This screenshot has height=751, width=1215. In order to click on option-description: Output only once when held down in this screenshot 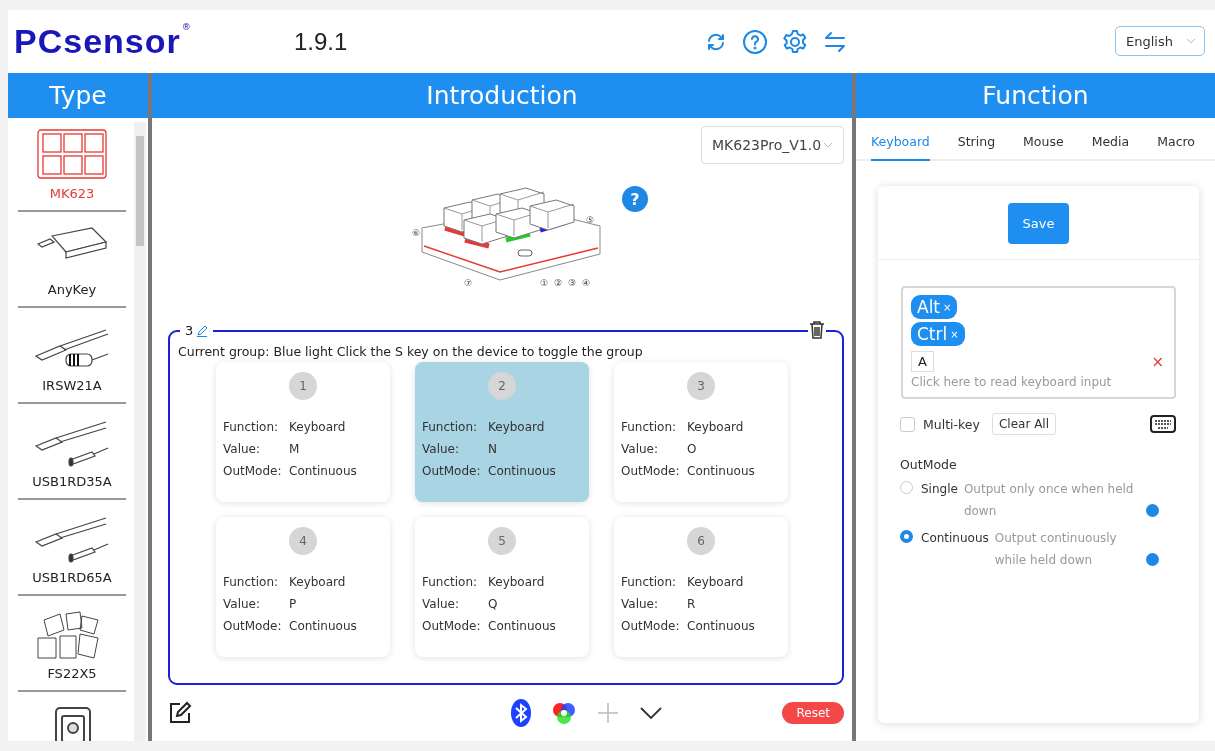, I will do `click(1049, 500)`.